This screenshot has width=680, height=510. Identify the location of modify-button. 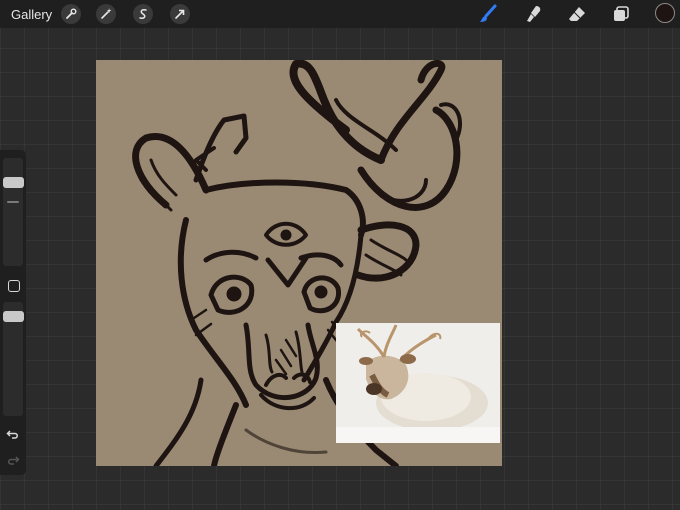
(14, 286).